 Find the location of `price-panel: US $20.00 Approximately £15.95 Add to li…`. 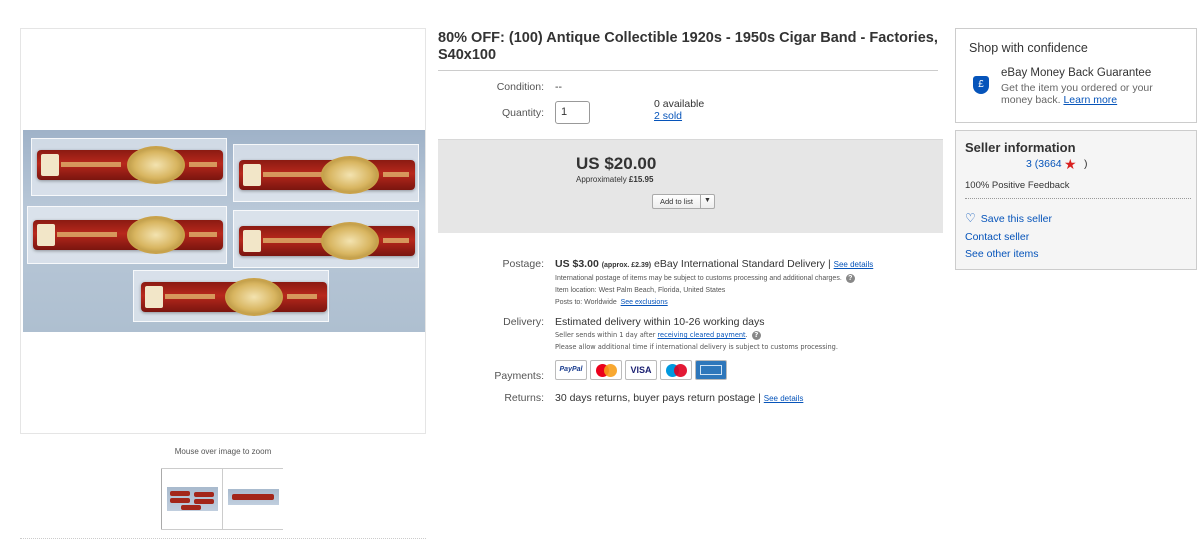

price-panel: US $20.00 Approximately £15.95 Add to li… is located at coordinates (690, 186).